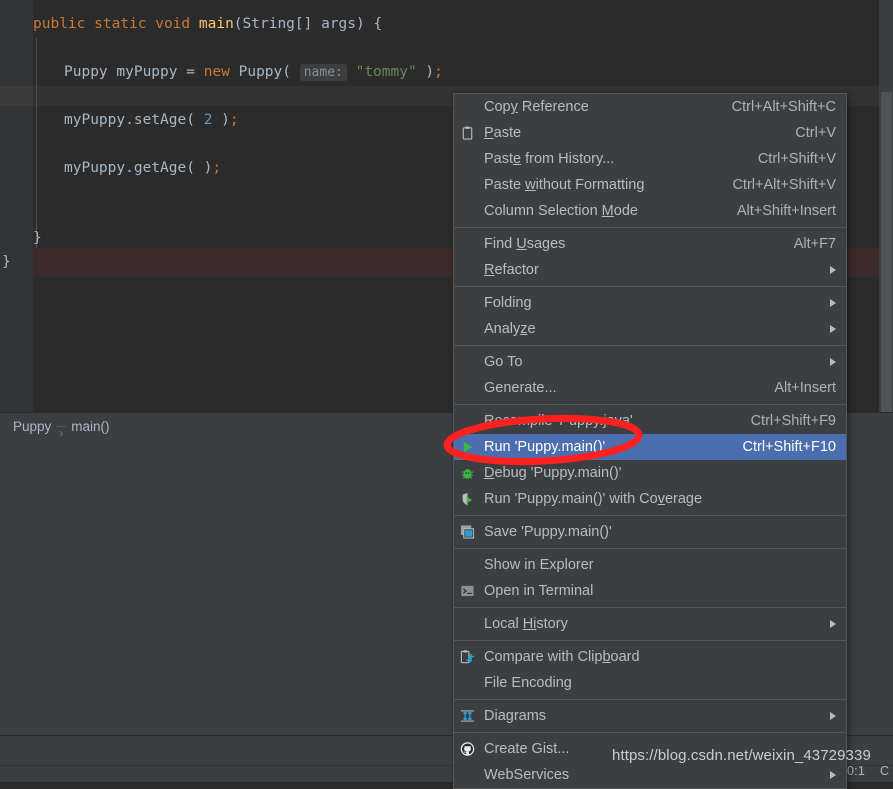 This screenshot has height=789, width=893. I want to click on menu-item-paste-from-history: Paste from History... Ctrl+Shift+V, so click(650, 159).